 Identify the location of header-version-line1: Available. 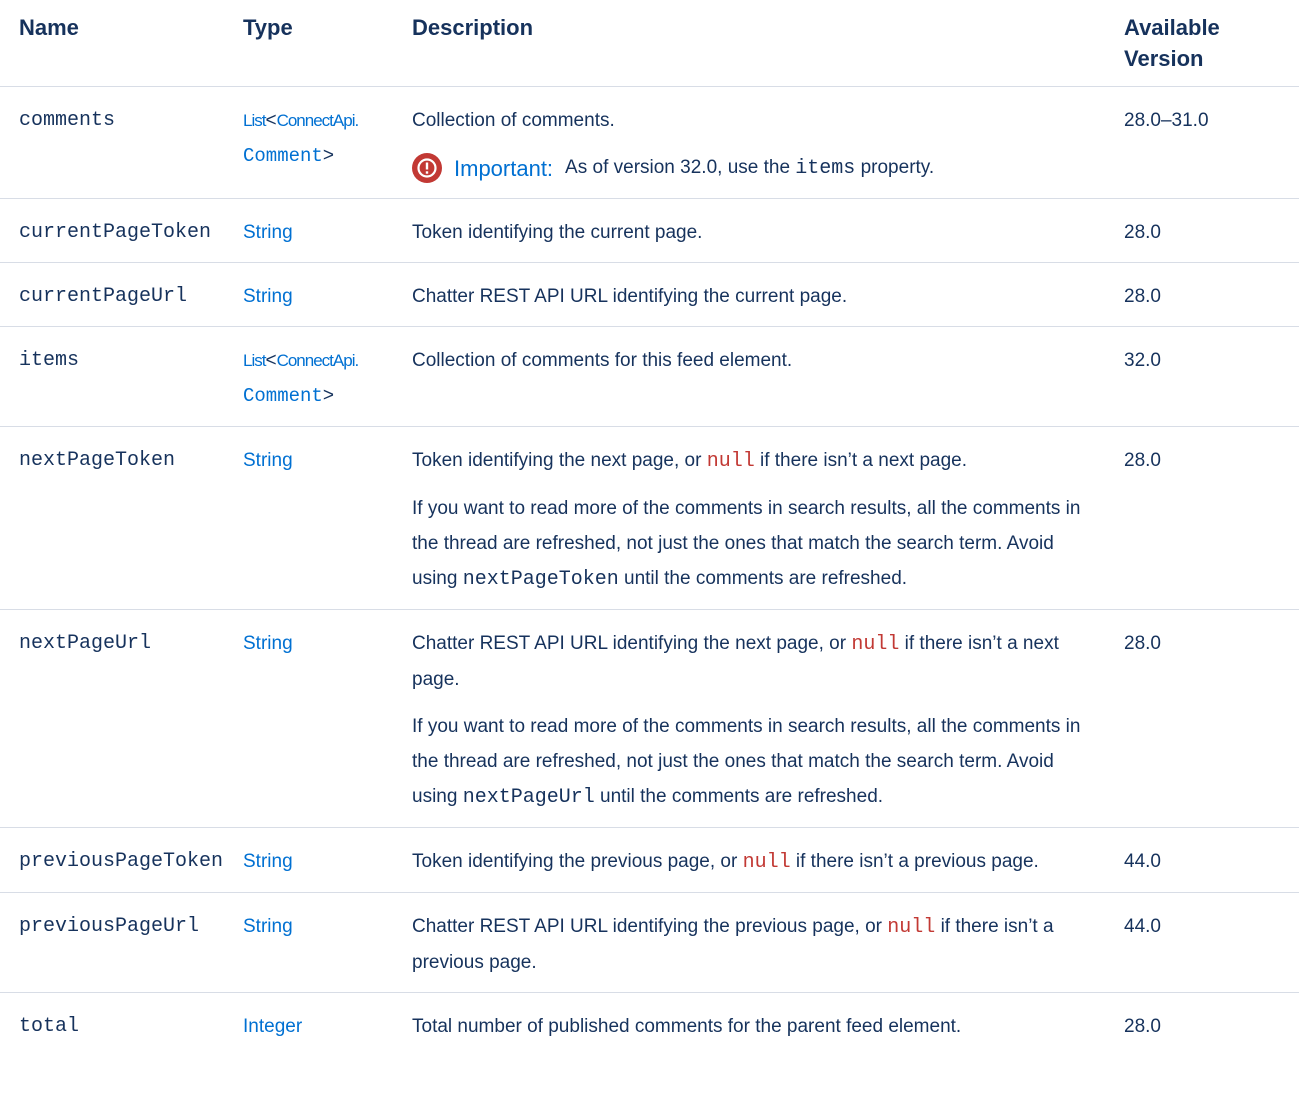
(1172, 27).